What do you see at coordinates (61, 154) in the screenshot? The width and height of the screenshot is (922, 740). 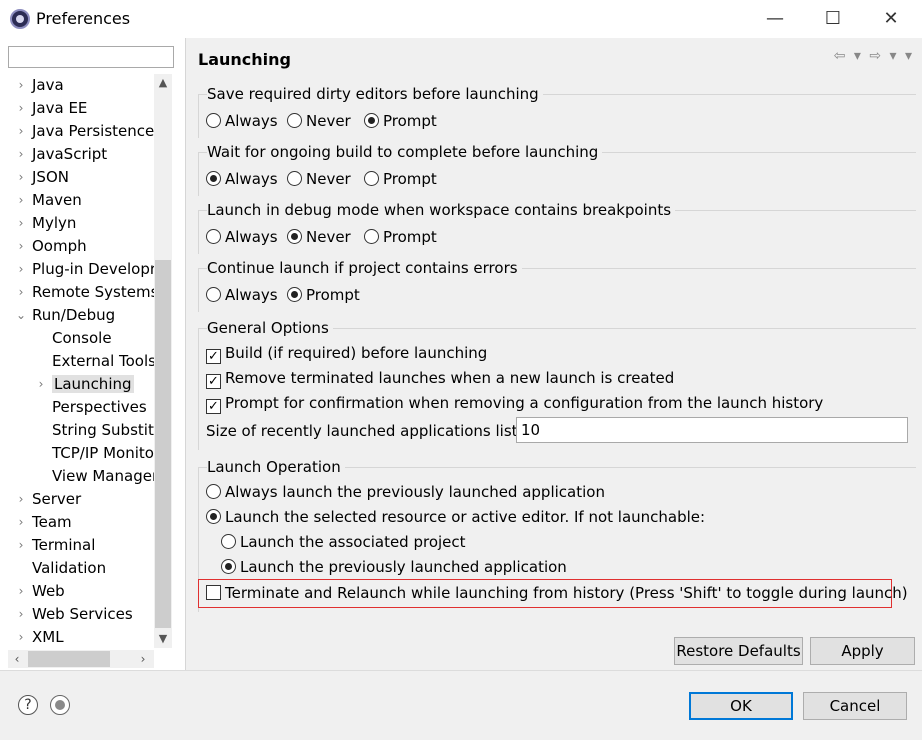 I see `tree-item-javascript: › JavaScript` at bounding box center [61, 154].